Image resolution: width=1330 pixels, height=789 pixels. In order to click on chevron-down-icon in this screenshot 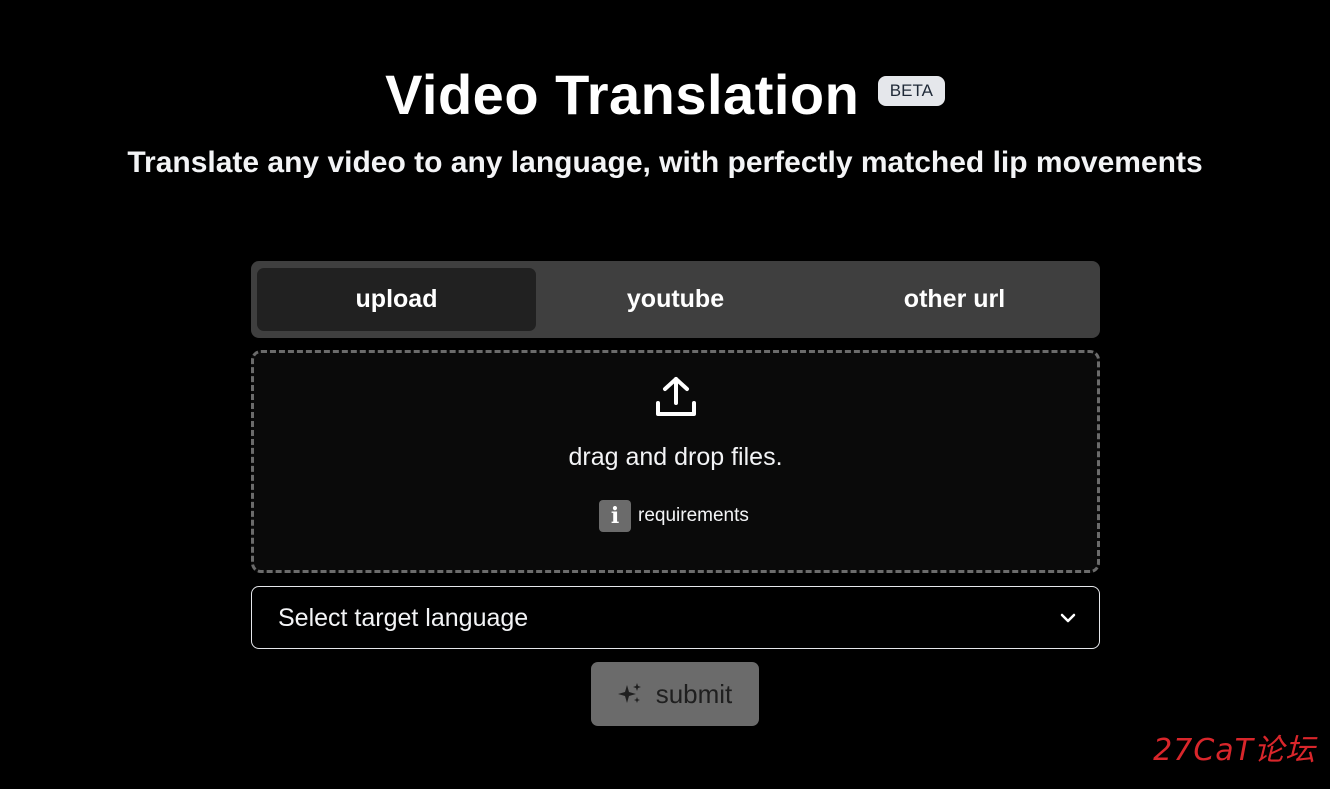, I will do `click(1068, 618)`.